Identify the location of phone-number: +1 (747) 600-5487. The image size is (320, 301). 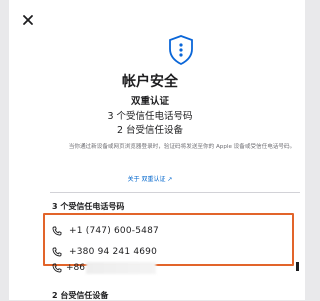
(114, 231).